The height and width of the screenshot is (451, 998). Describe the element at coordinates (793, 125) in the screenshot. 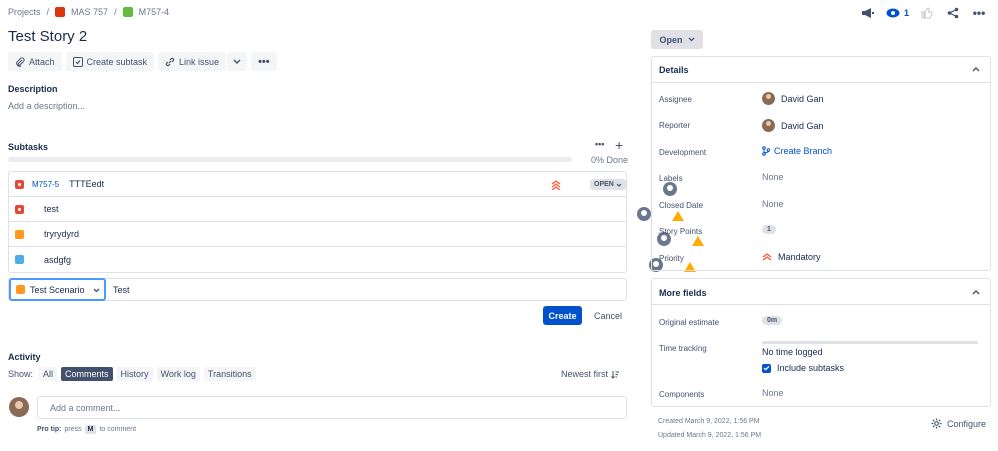

I see `reporter-value: David Gan` at that location.